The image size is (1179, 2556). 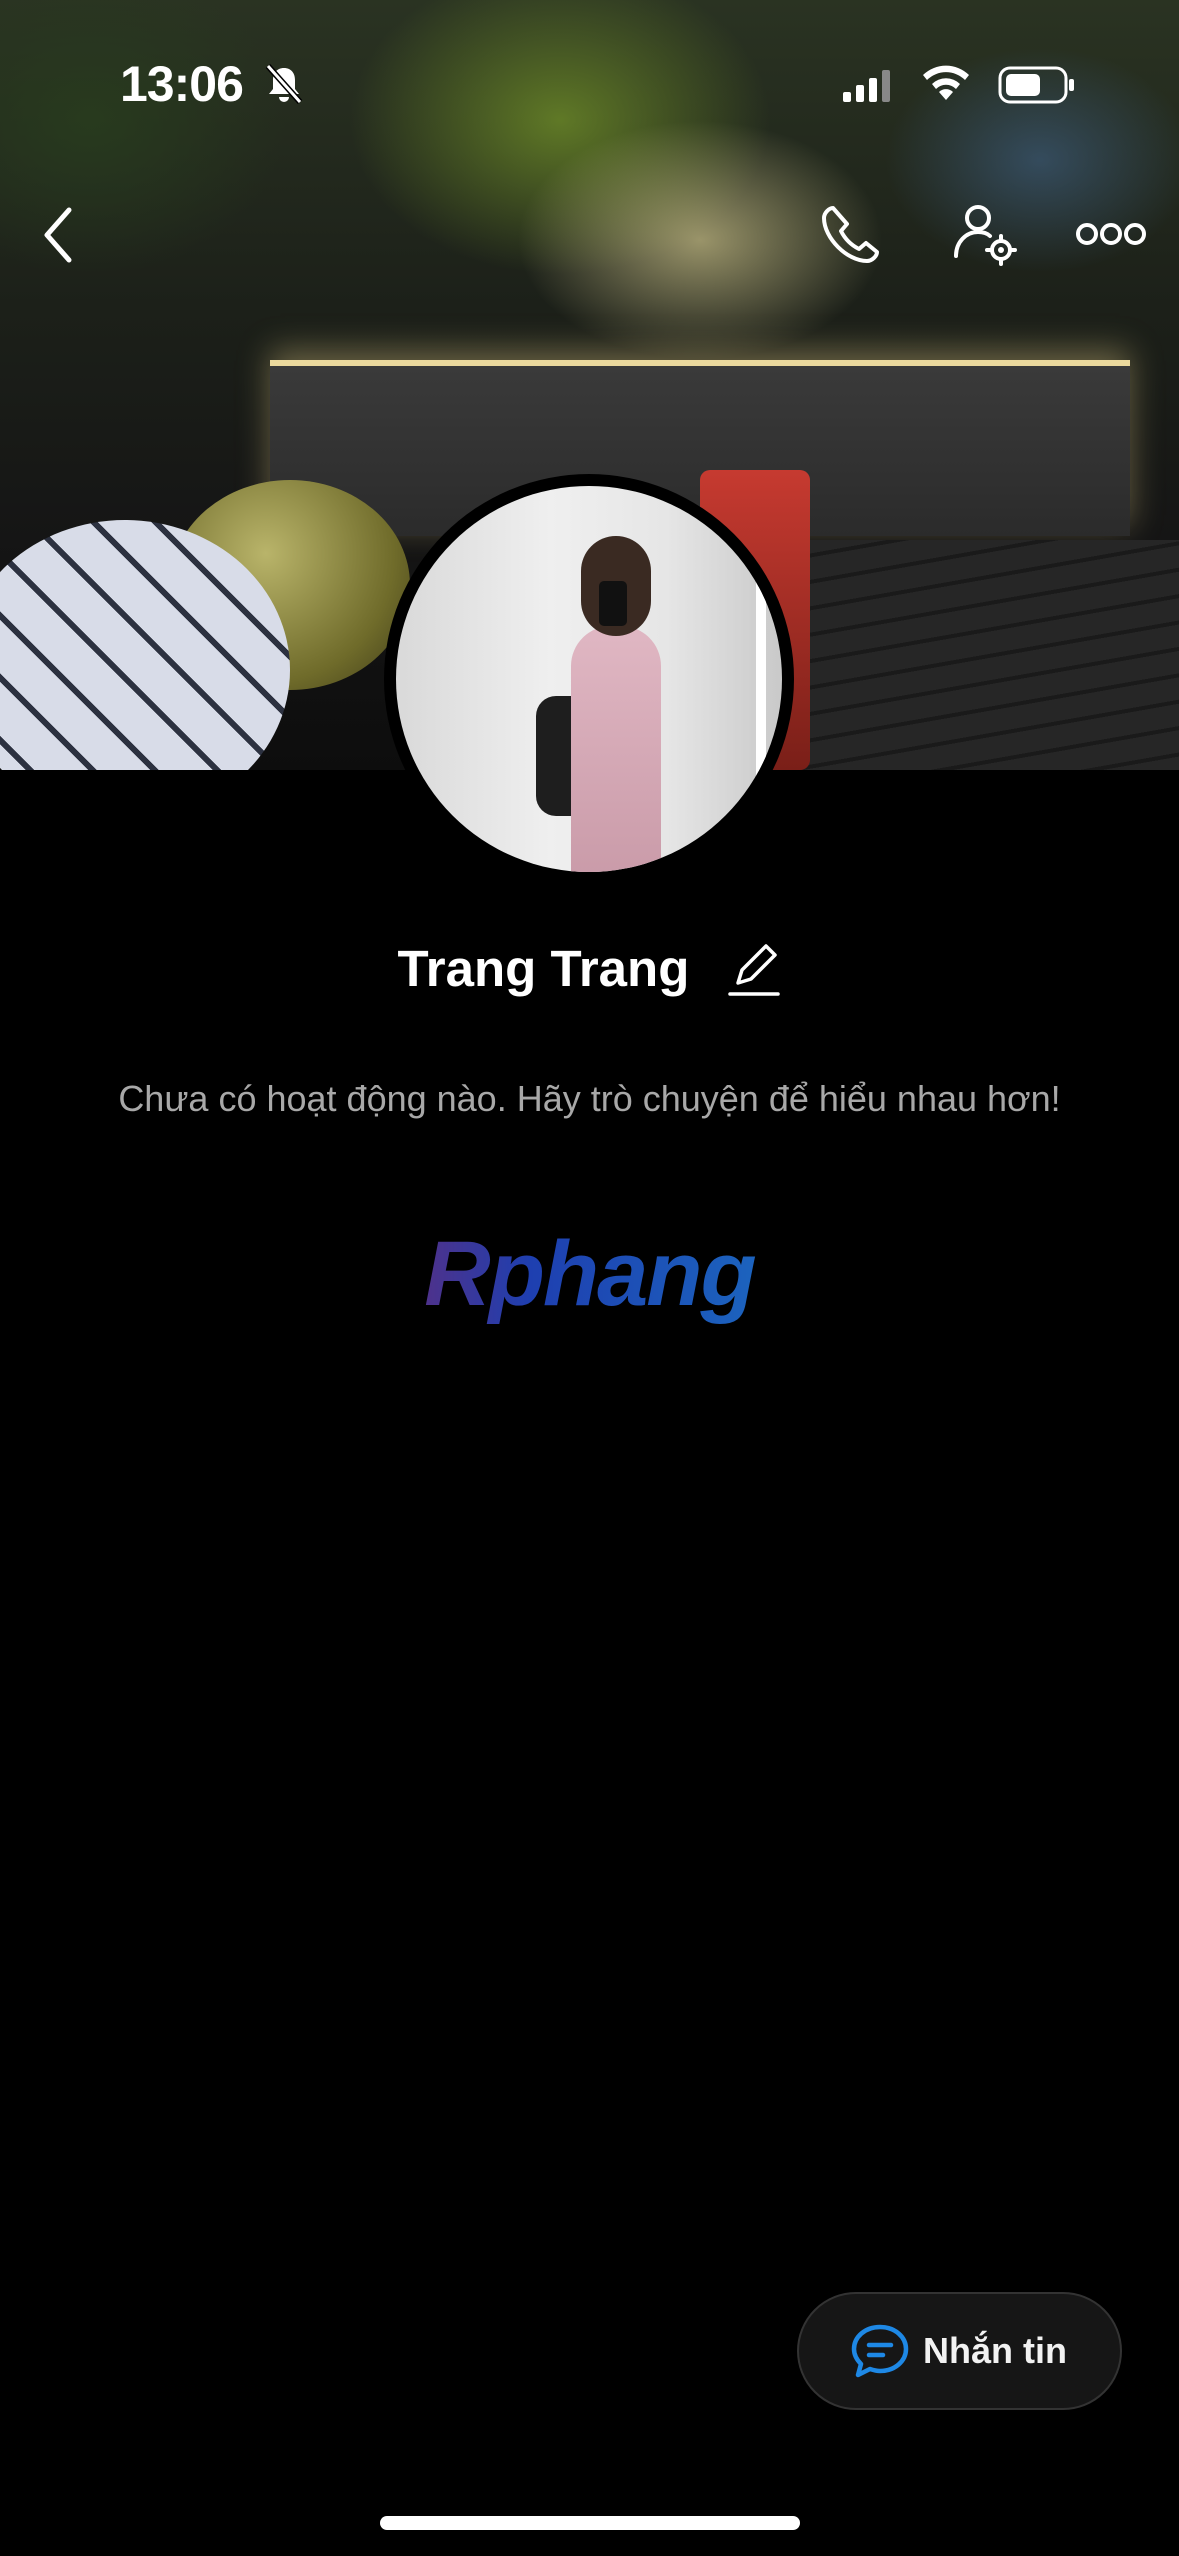 I want to click on phone-icon, so click(x=850, y=235).